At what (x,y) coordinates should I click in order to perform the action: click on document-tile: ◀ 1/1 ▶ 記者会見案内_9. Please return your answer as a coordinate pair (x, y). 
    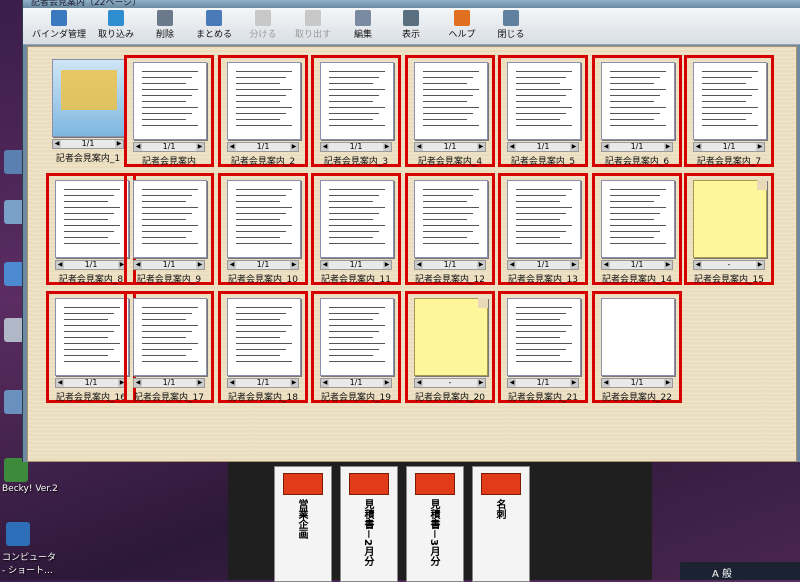
    Looking at the image, I should click on (169, 229).